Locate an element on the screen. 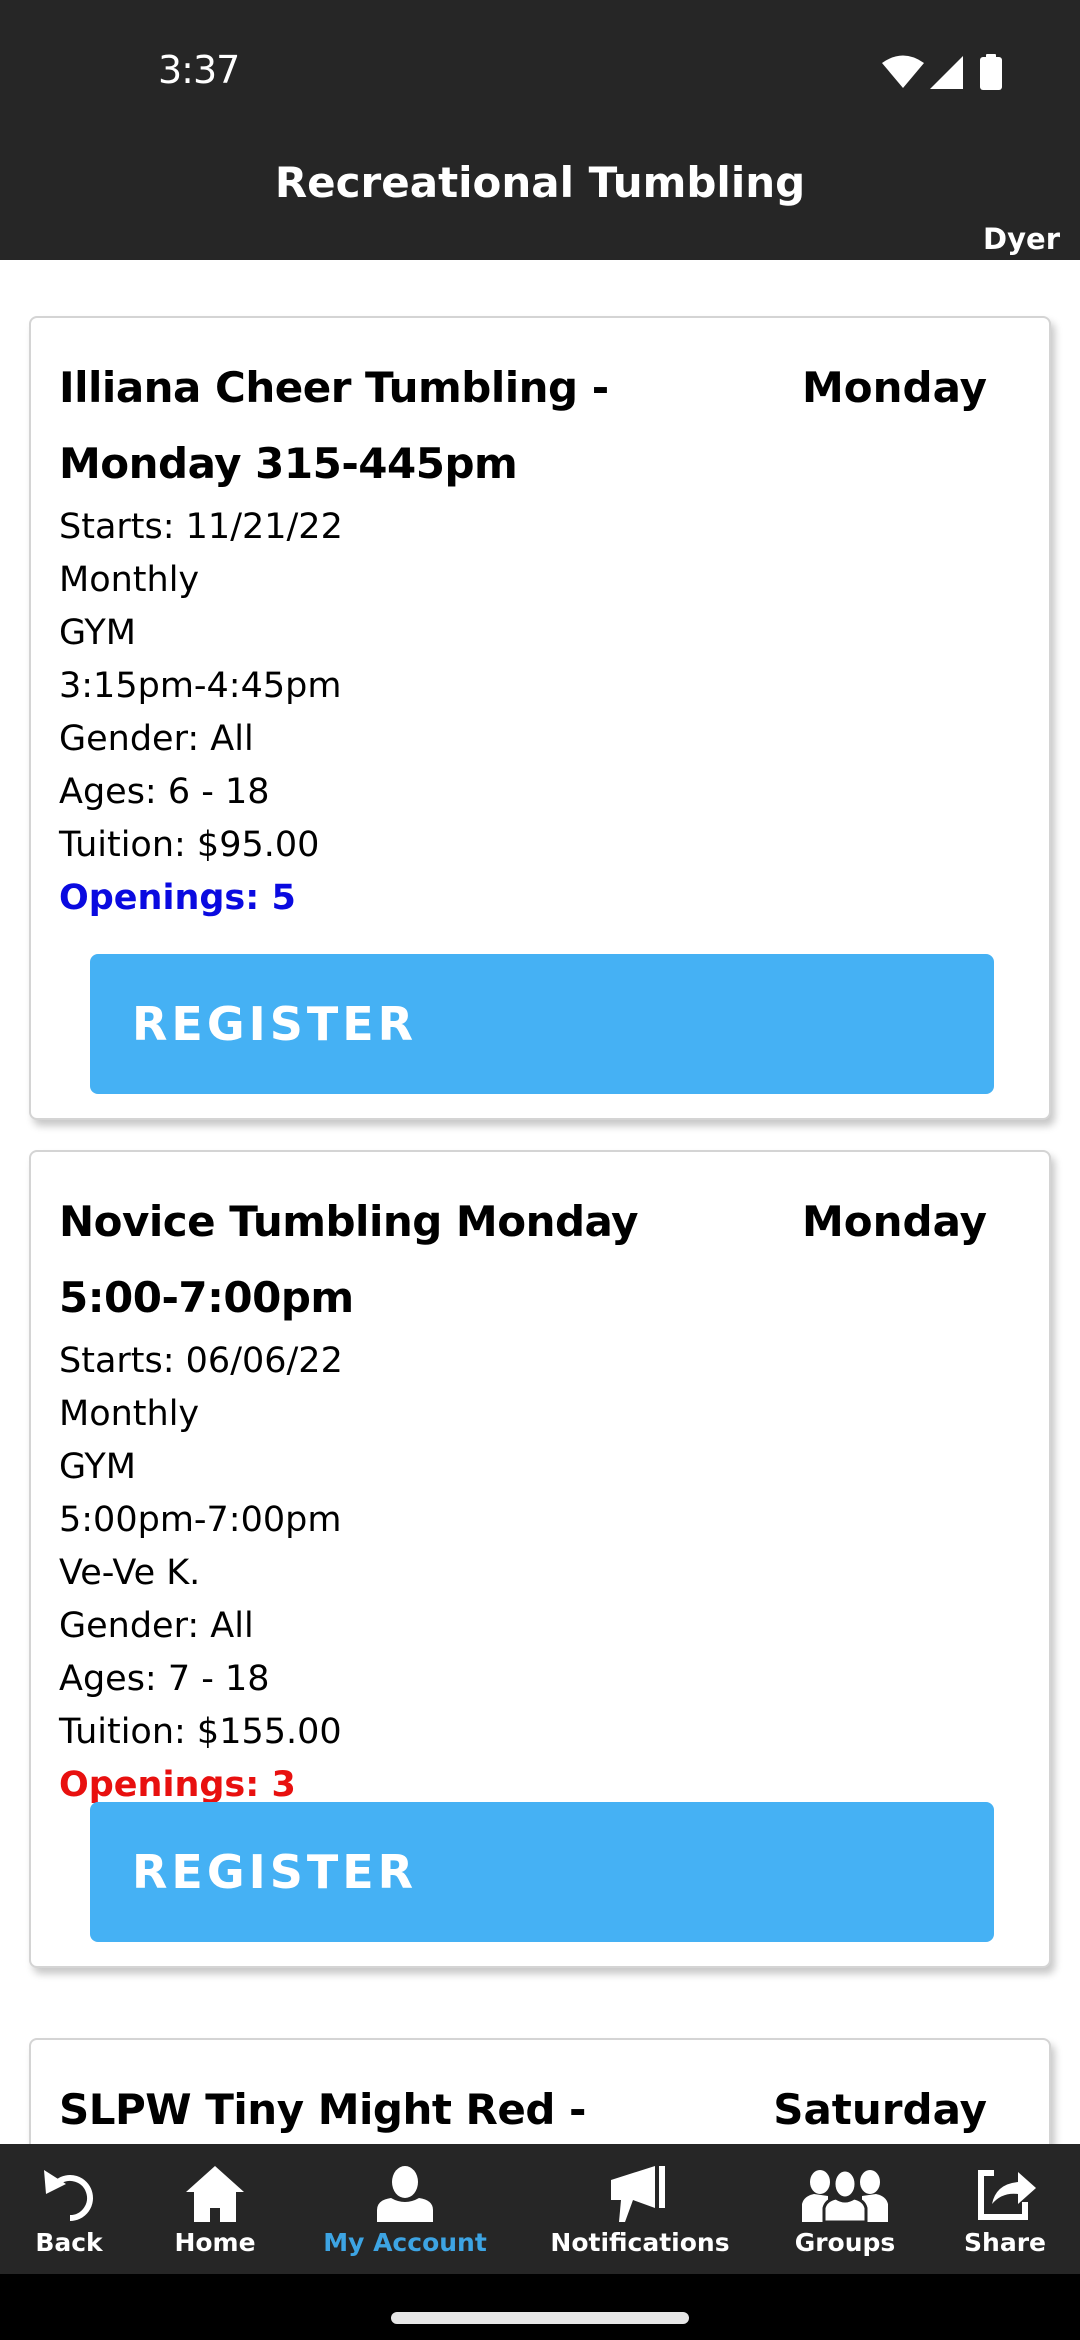 This screenshot has width=1080, height=2340. home-icon is located at coordinates (215, 2193).